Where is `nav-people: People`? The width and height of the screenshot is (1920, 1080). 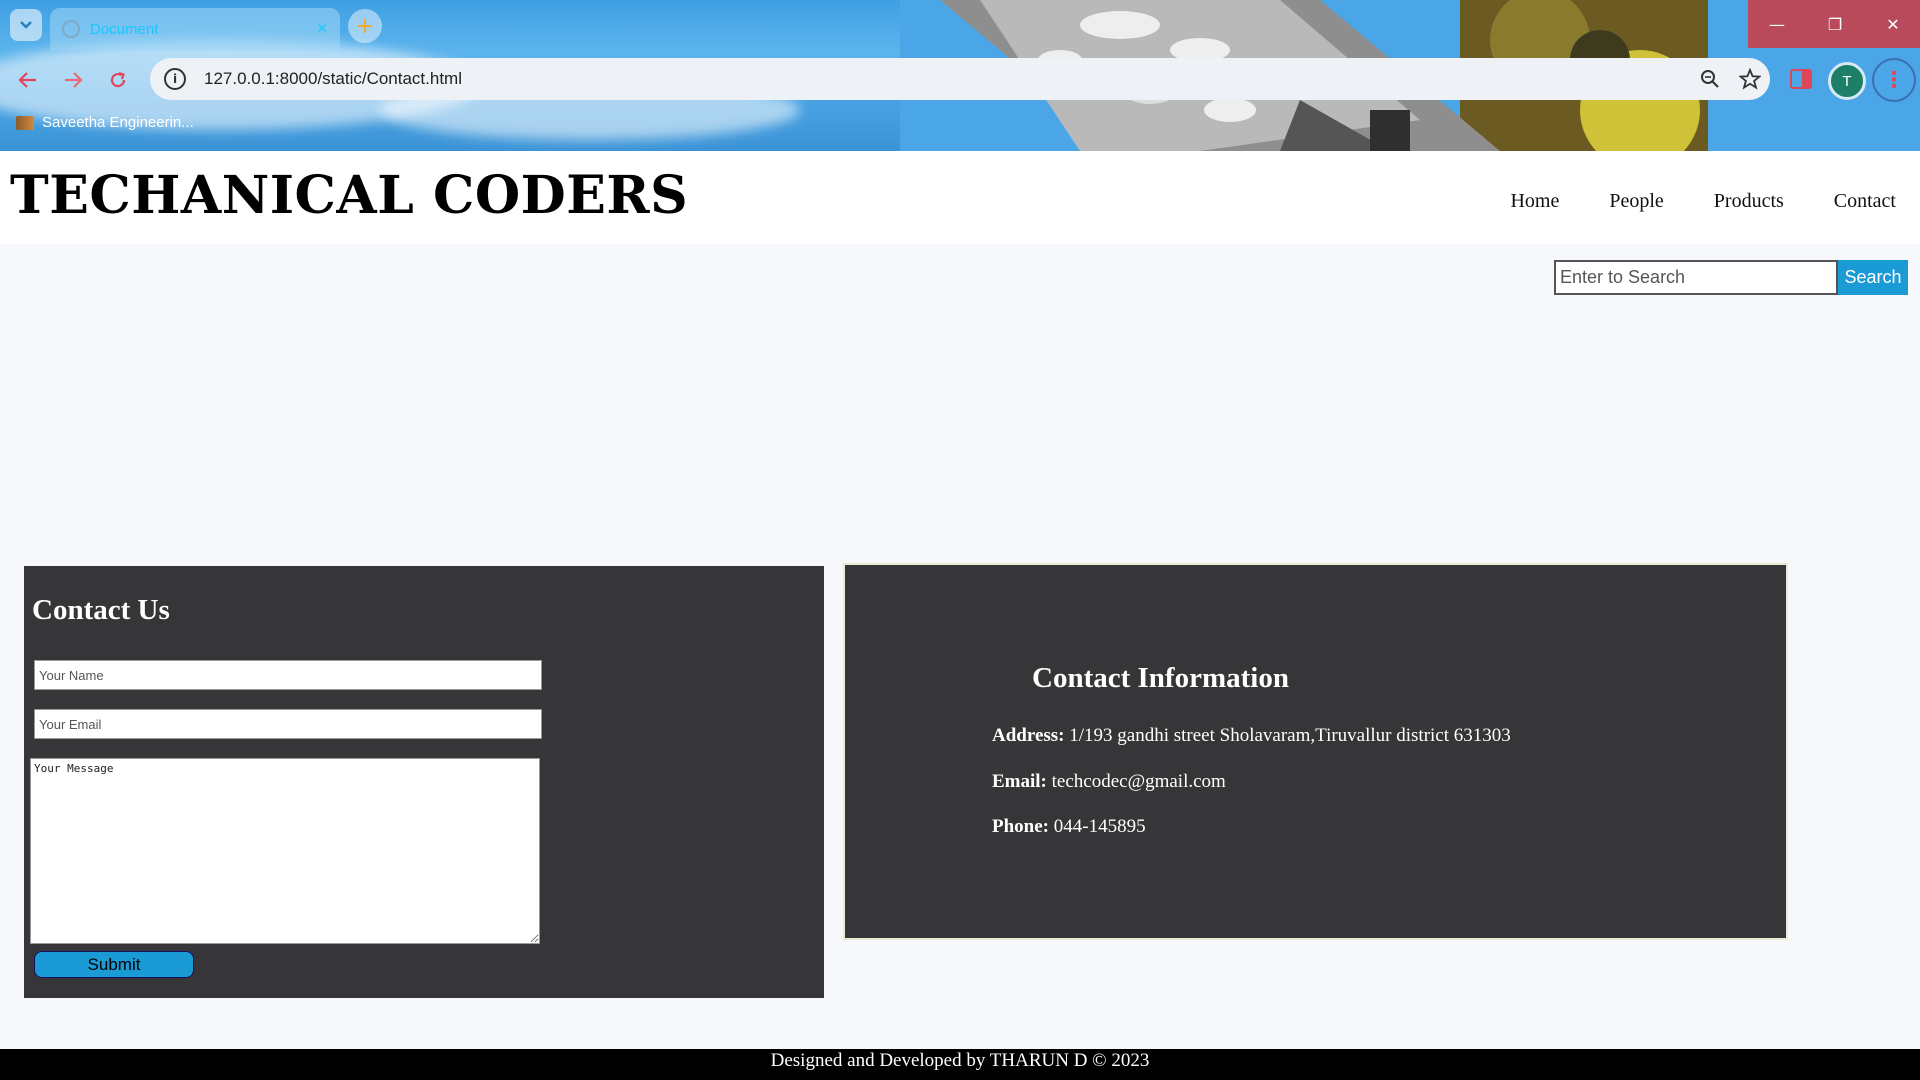
nav-people: People is located at coordinates (1636, 201).